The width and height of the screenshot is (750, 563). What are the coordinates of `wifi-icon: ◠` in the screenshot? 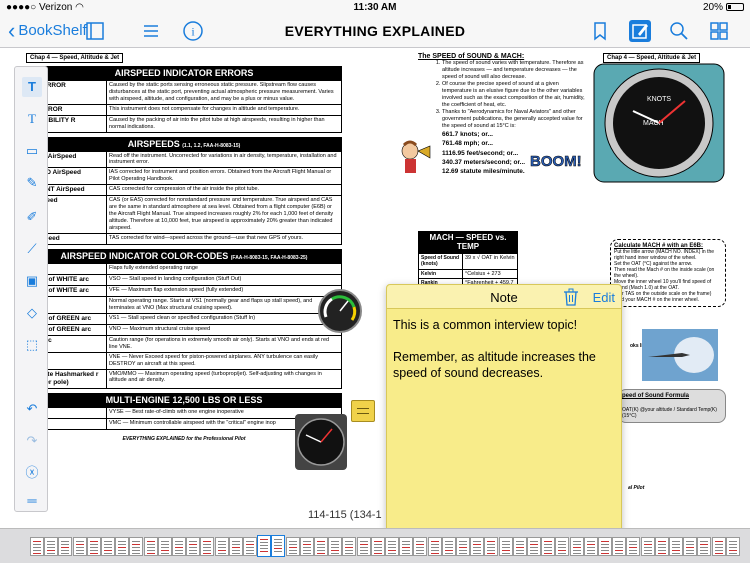 It's located at (79, 7).